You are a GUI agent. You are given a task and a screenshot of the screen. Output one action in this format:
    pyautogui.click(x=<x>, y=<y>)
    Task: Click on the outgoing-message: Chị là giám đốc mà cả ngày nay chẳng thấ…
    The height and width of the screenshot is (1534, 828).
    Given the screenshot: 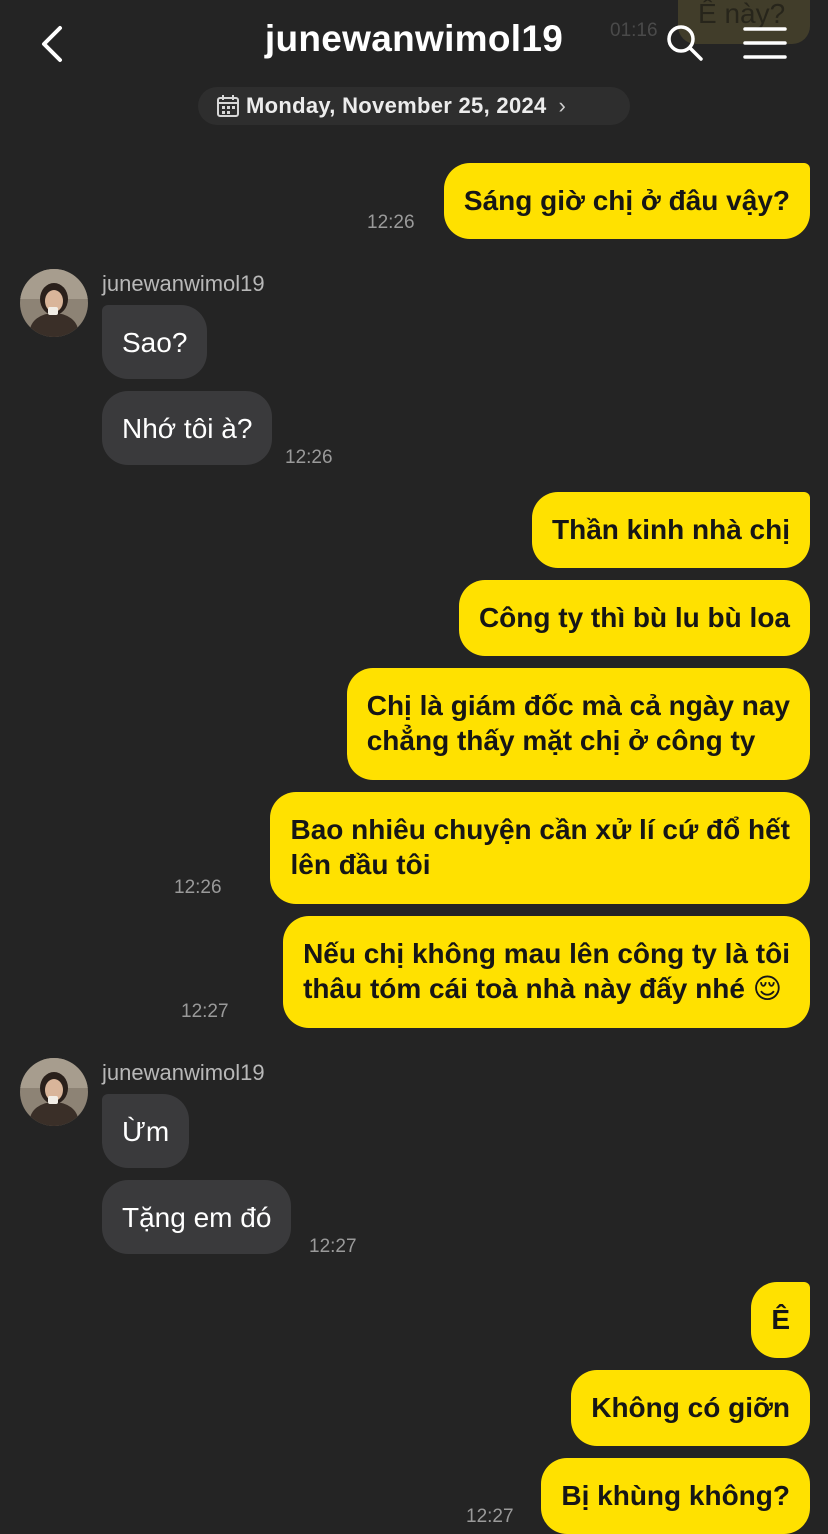 What is the action you would take?
    pyautogui.click(x=578, y=724)
    